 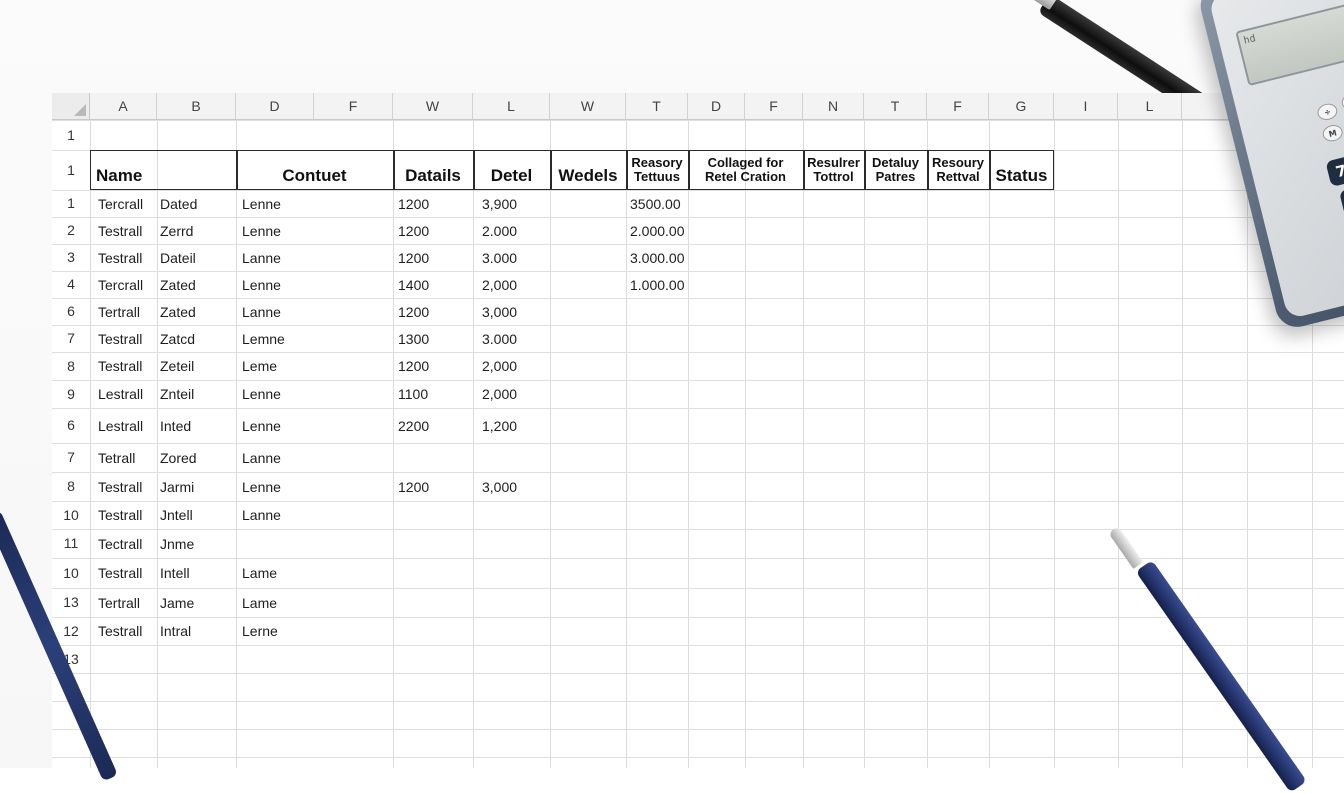 I want to click on cell-contuet, so click(x=317, y=543).